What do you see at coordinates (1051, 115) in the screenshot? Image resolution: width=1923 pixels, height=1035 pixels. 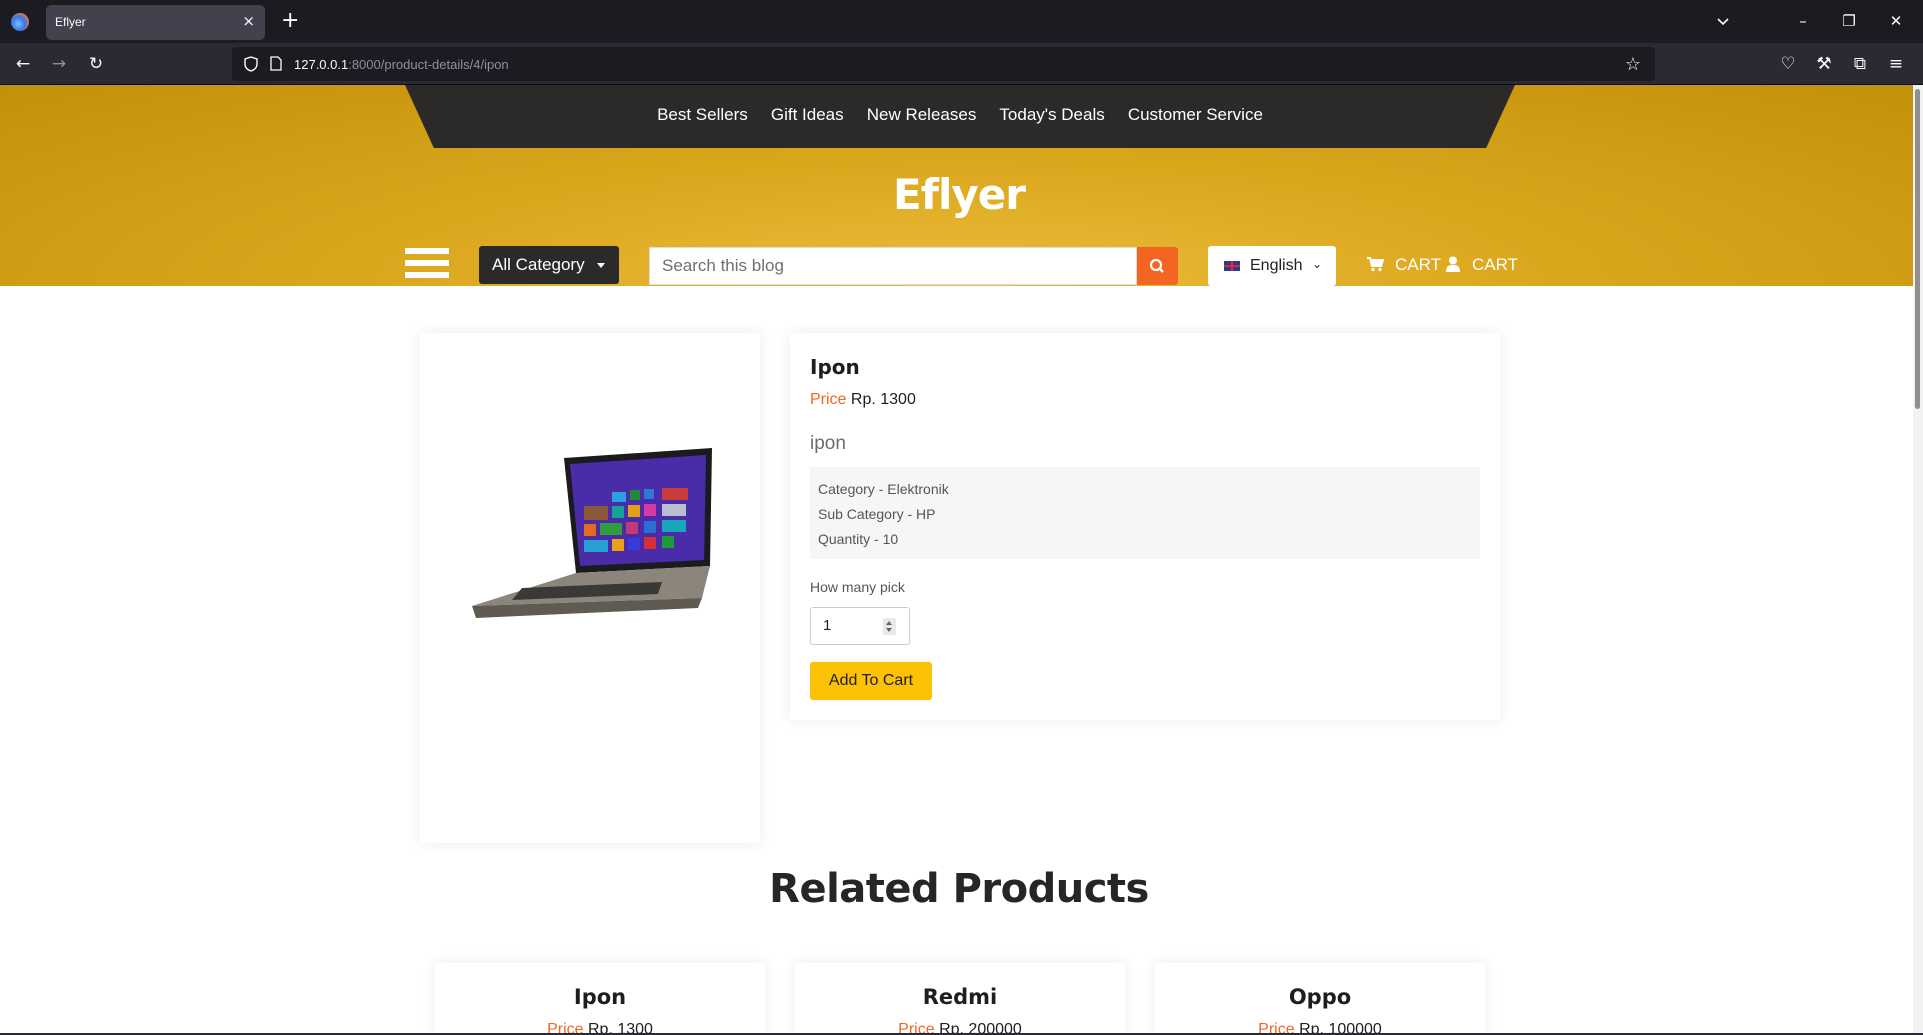 I see `nav-link-todays-deals: Today's Deals` at bounding box center [1051, 115].